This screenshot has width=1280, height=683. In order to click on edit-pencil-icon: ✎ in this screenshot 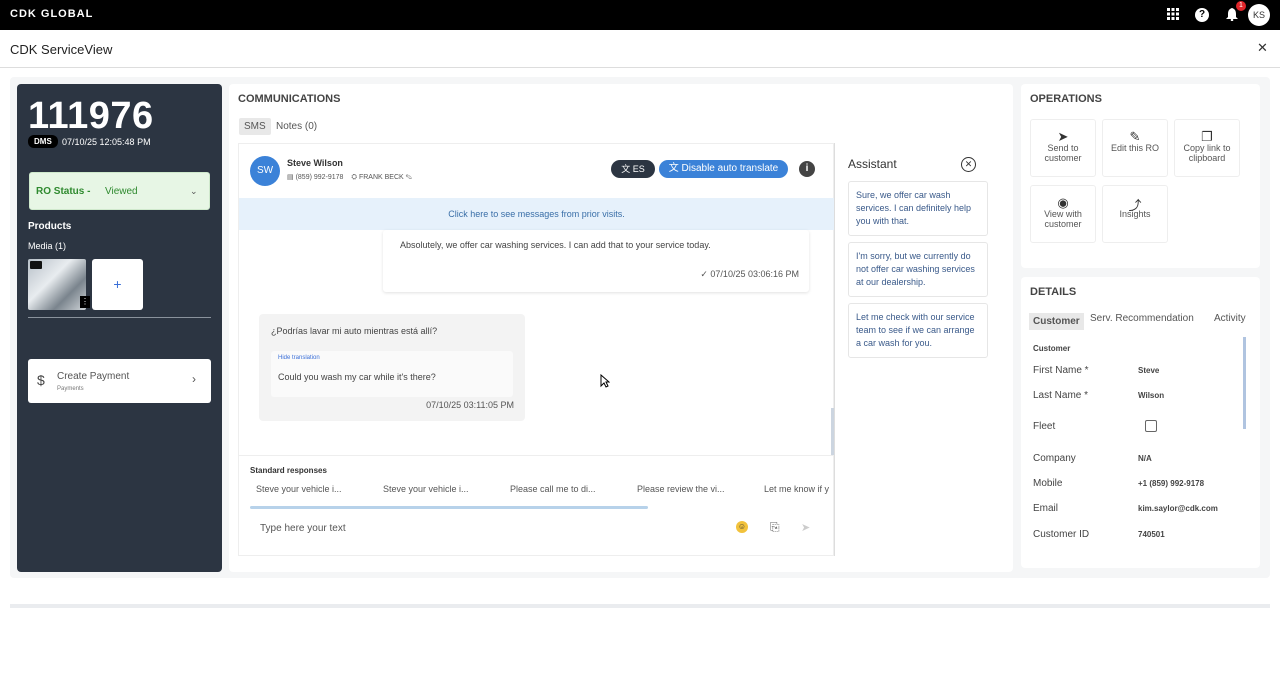, I will do `click(409, 177)`.